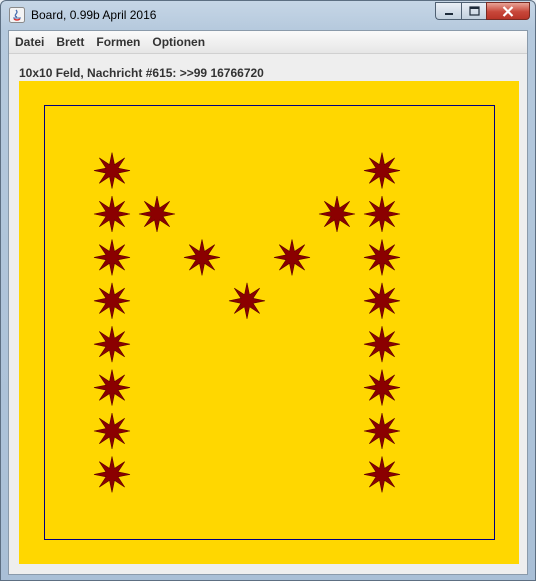 The width and height of the screenshot is (536, 581). Describe the element at coordinates (17, 15) in the screenshot. I see `java-app-icon` at that location.